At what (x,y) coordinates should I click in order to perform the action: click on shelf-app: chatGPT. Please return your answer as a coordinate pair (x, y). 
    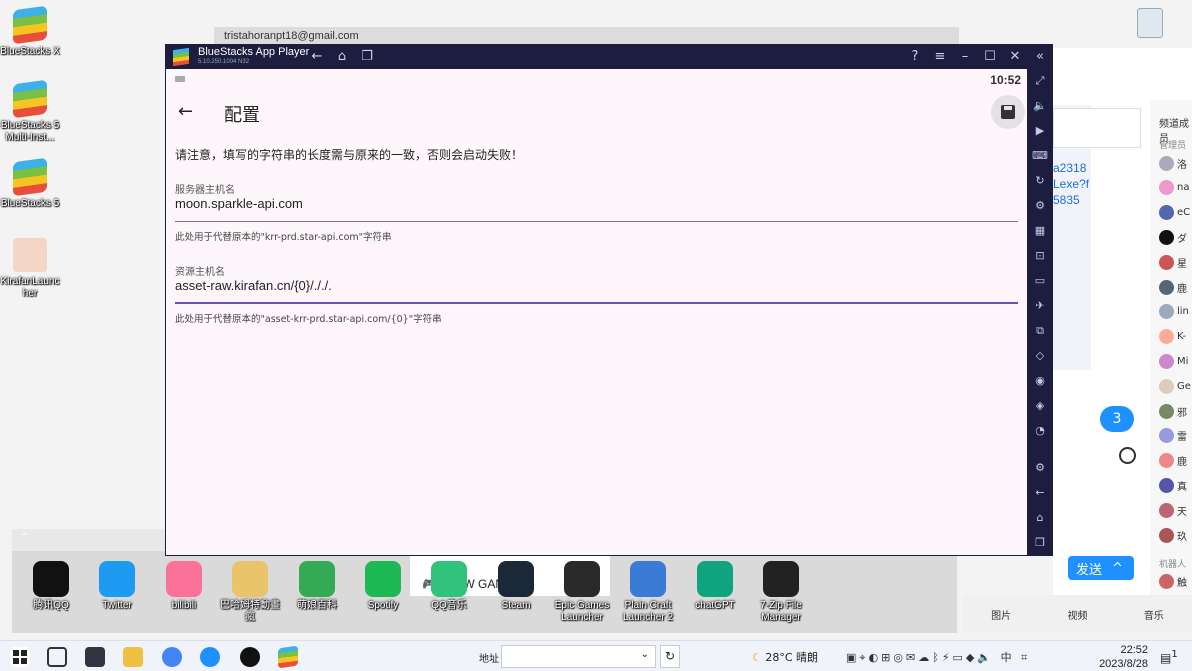
    Looking at the image, I should click on (715, 586).